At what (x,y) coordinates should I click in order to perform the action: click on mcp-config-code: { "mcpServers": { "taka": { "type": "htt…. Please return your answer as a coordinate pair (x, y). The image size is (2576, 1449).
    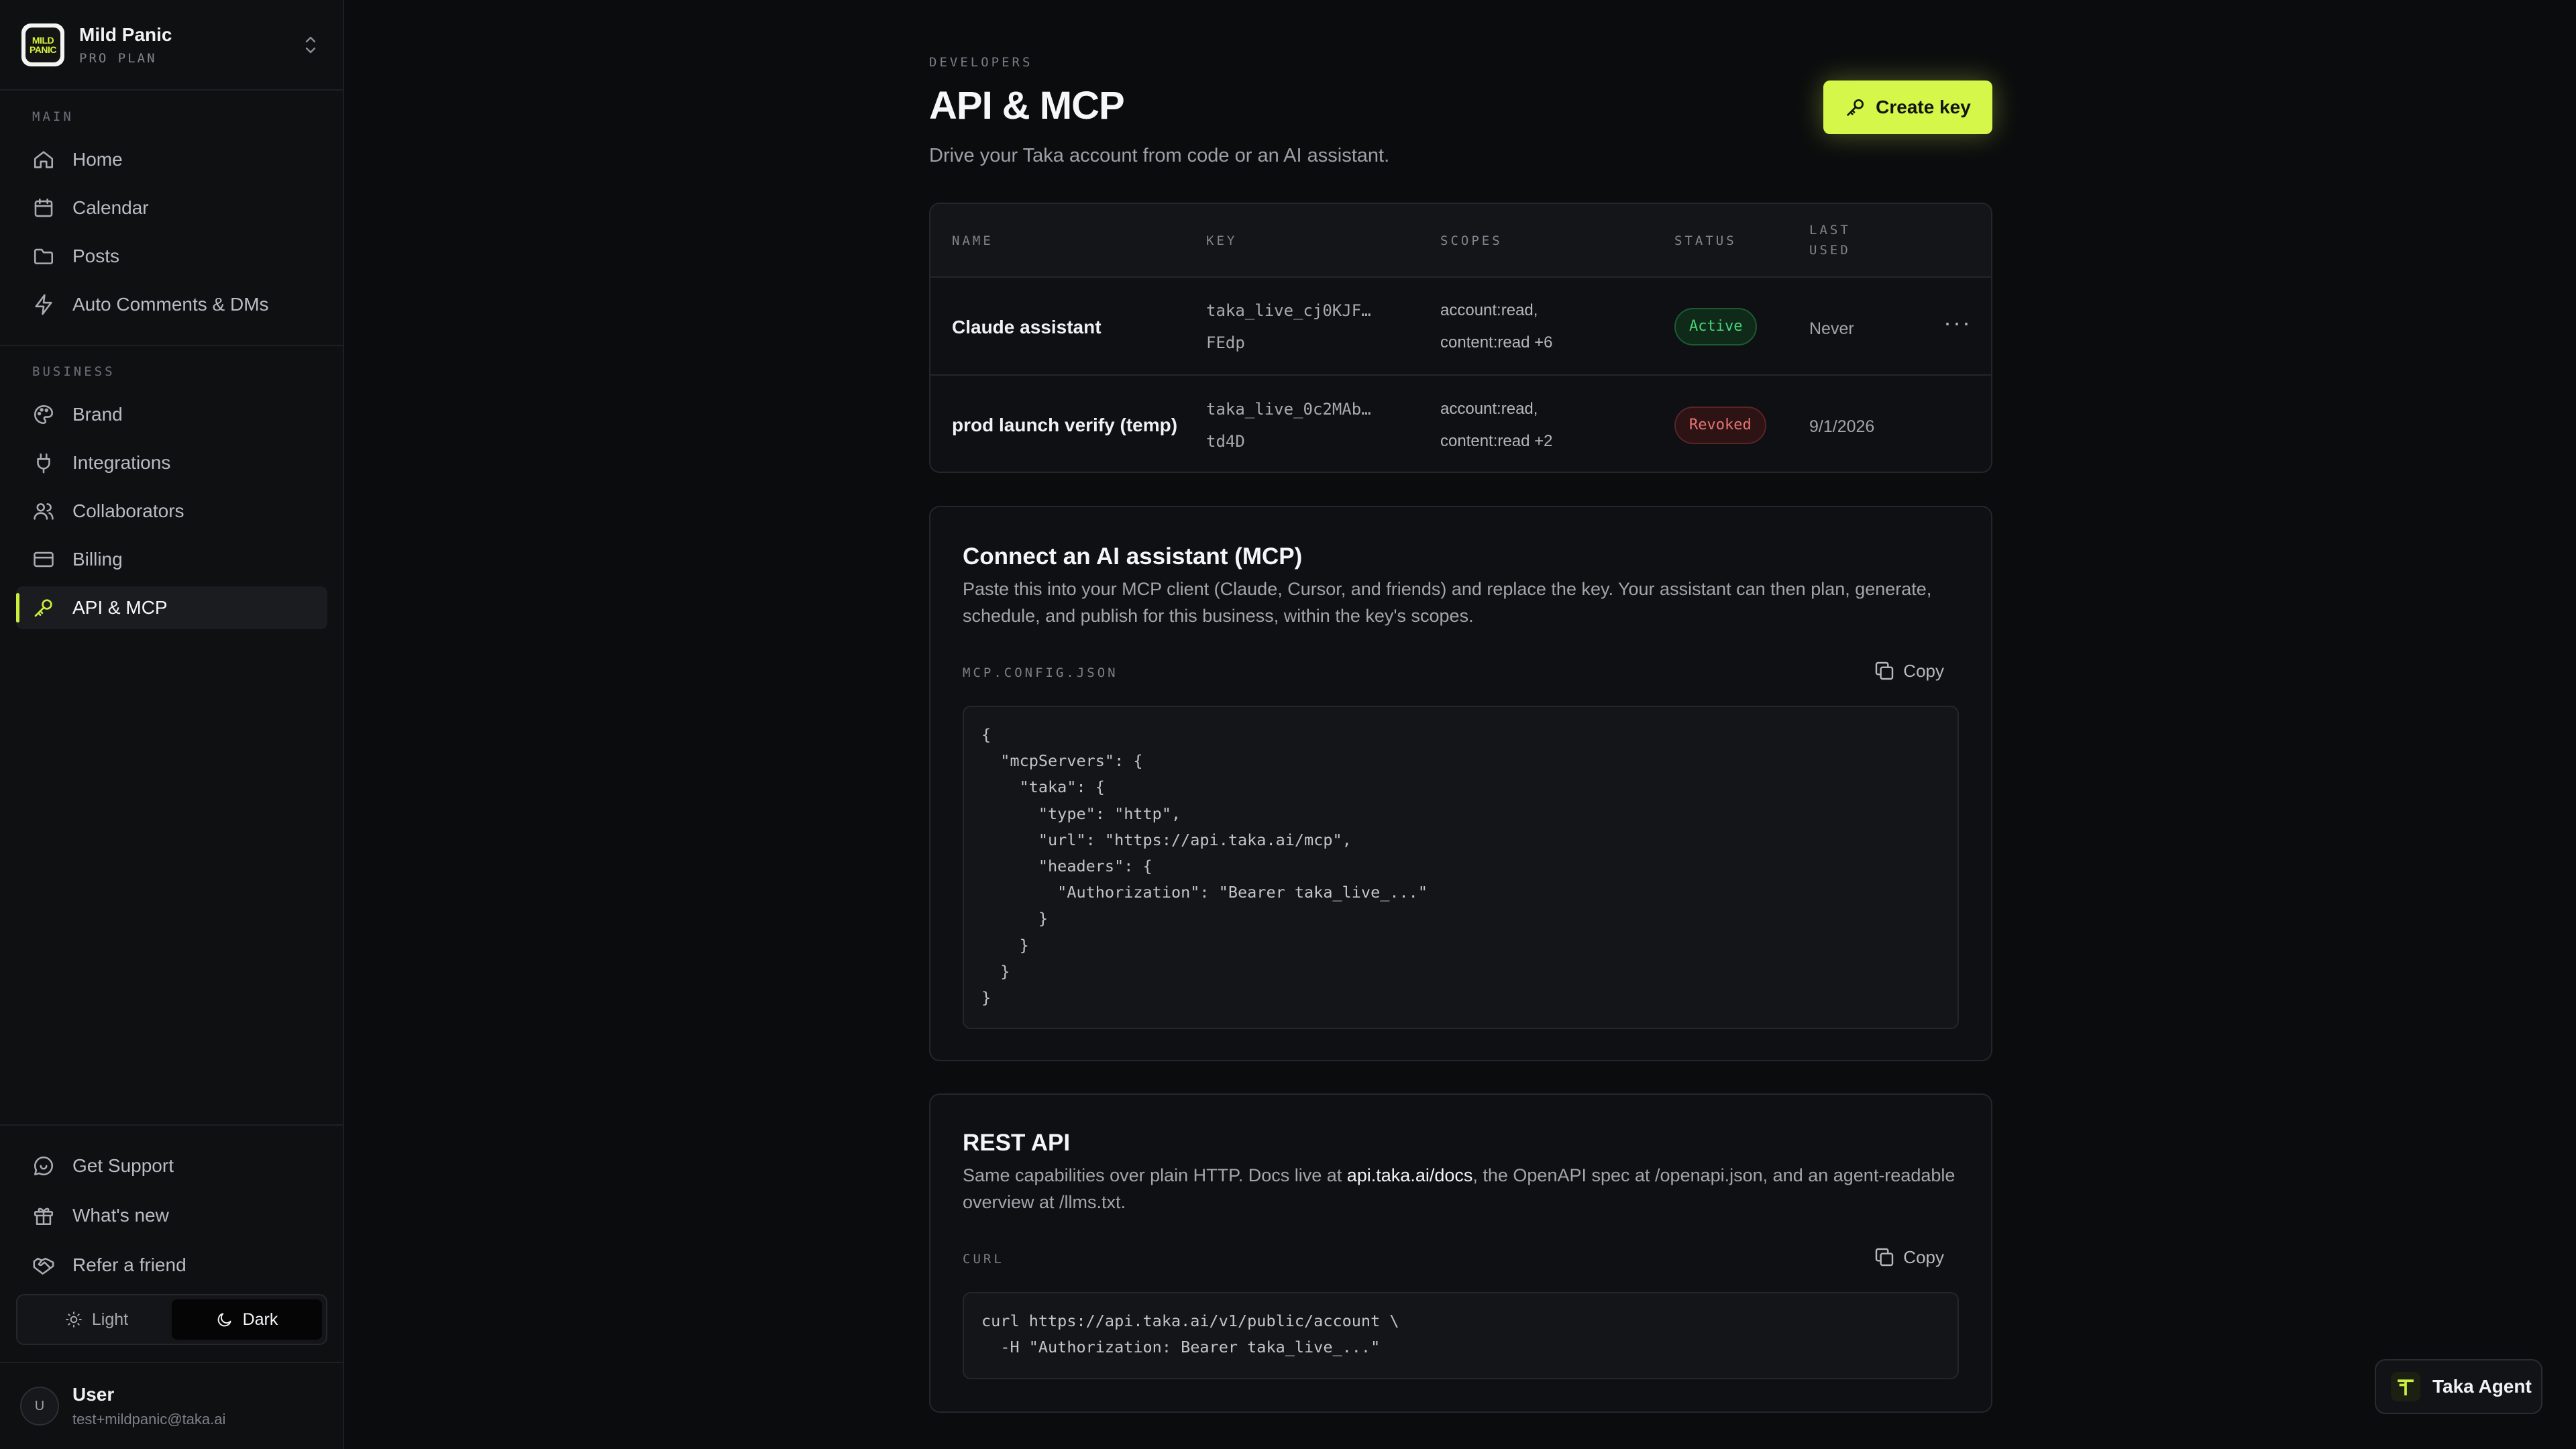
    Looking at the image, I should click on (1461, 867).